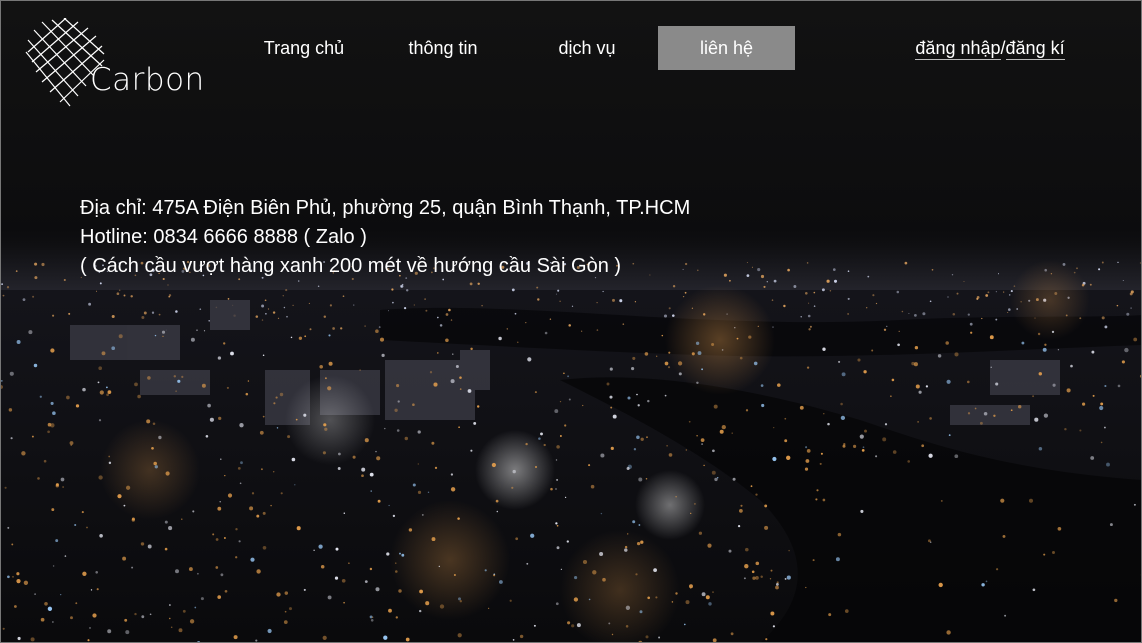  I want to click on nav-item-home: Trang chủ, so click(304, 48).